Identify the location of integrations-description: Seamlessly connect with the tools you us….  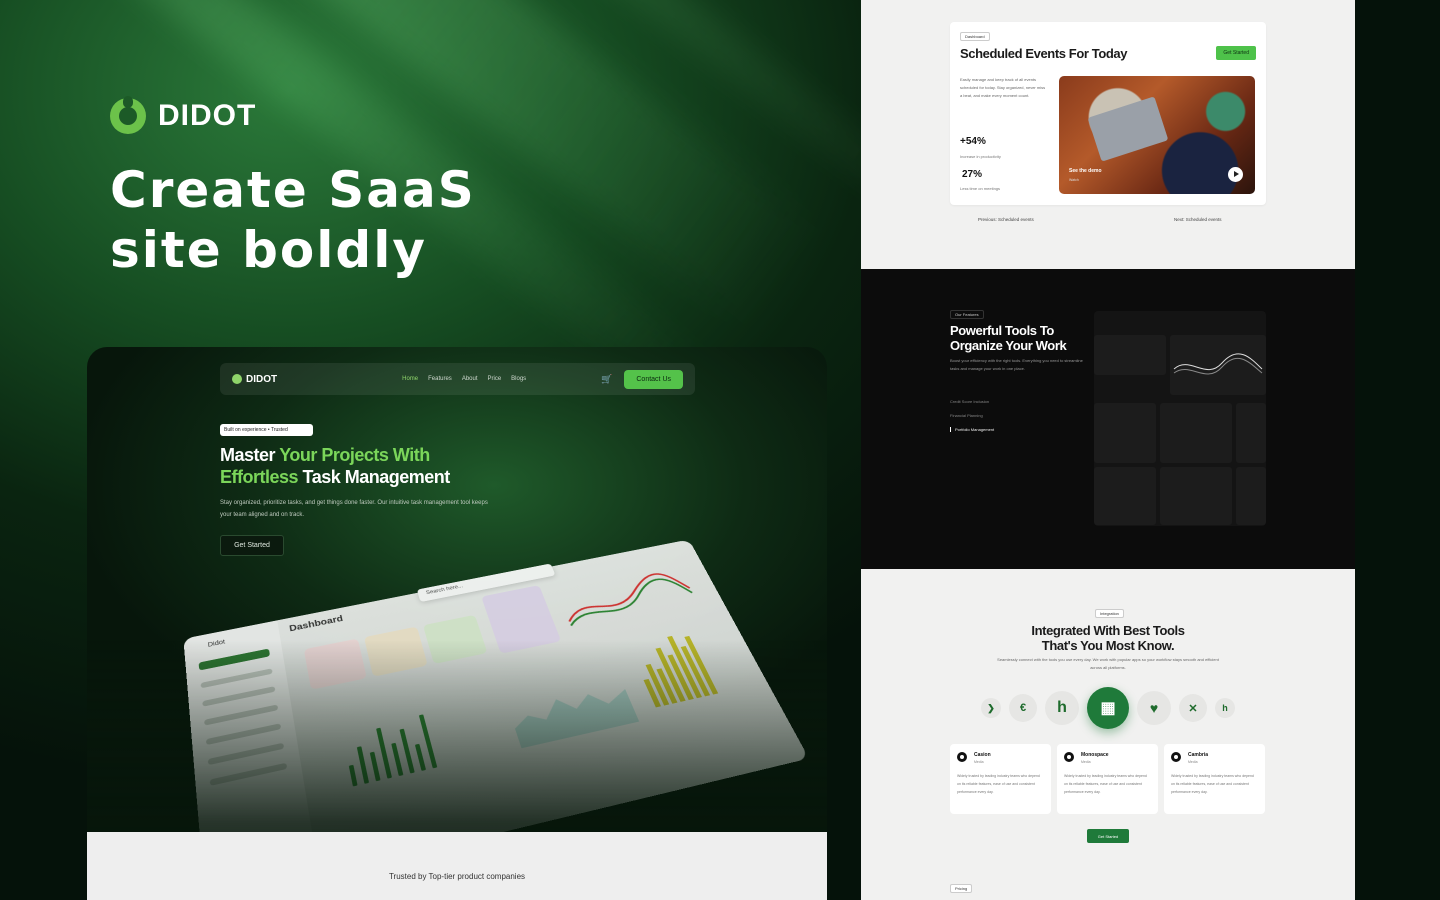
(1108, 664).